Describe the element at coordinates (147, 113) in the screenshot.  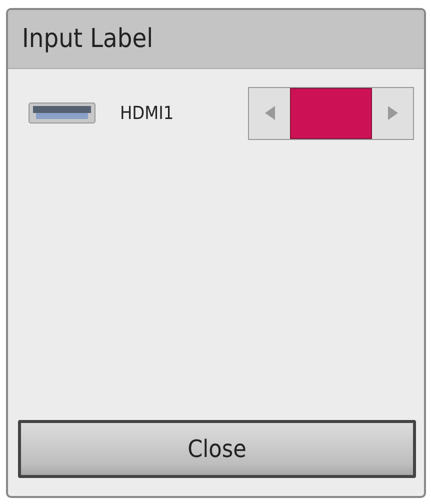
I see `input-name: HDMI1` at that location.